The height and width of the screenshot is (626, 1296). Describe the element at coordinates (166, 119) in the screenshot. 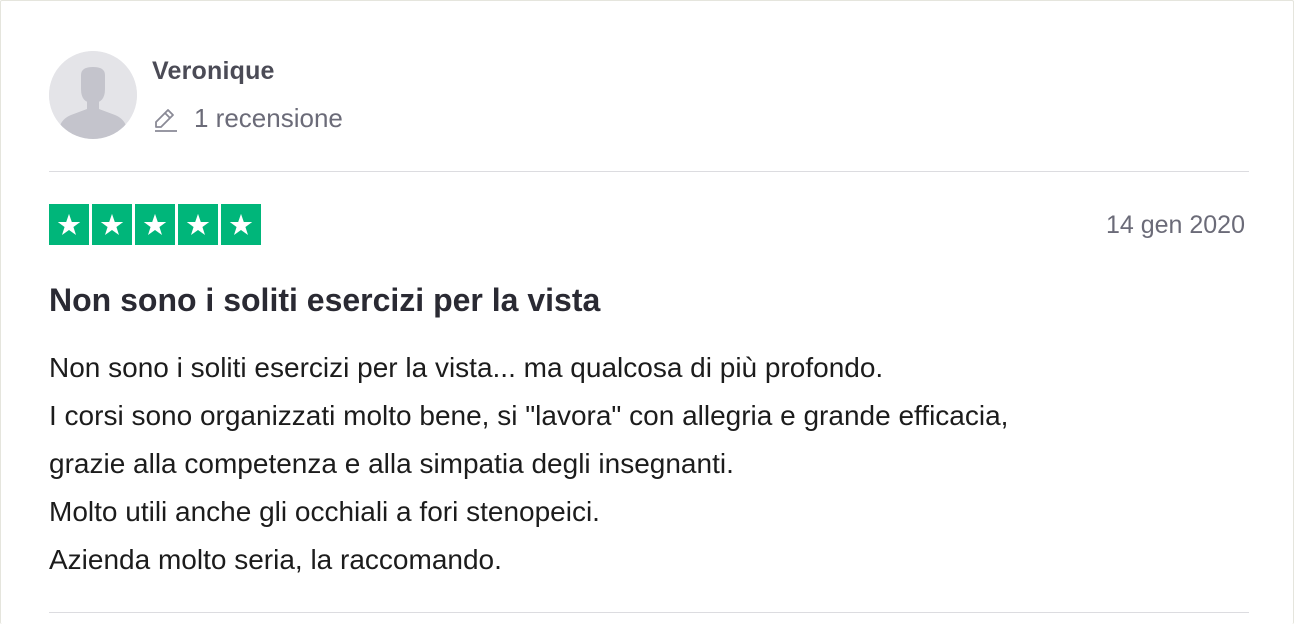

I see `pencil-icon` at that location.